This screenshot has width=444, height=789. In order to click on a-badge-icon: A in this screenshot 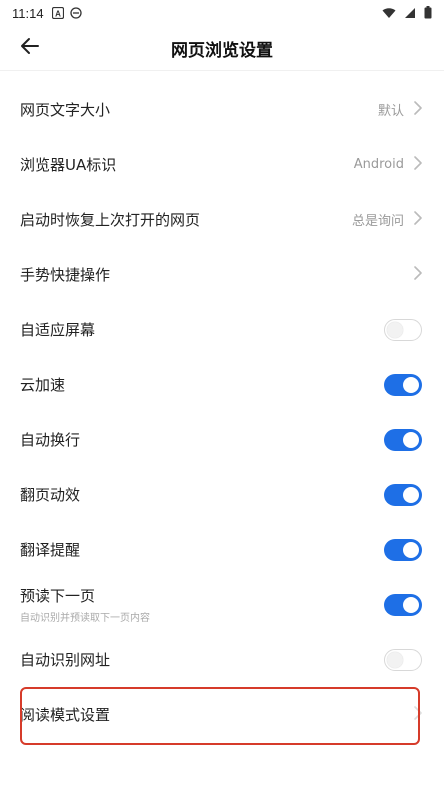, I will do `click(57, 13)`.